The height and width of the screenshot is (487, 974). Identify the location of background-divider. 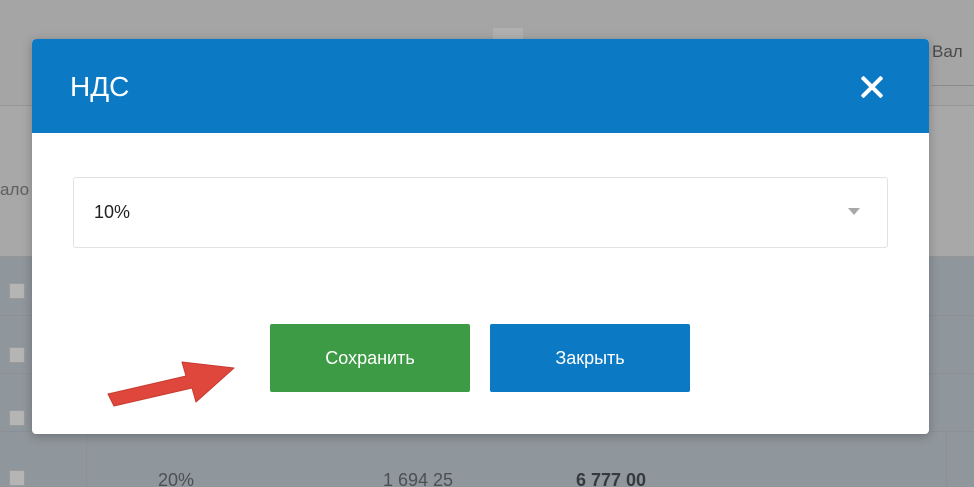
(953, 85).